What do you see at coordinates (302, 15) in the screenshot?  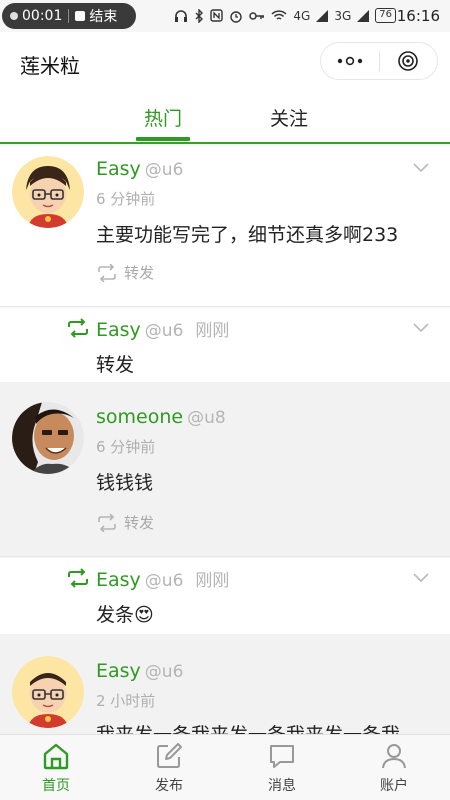 I see `network-label: 4G` at bounding box center [302, 15].